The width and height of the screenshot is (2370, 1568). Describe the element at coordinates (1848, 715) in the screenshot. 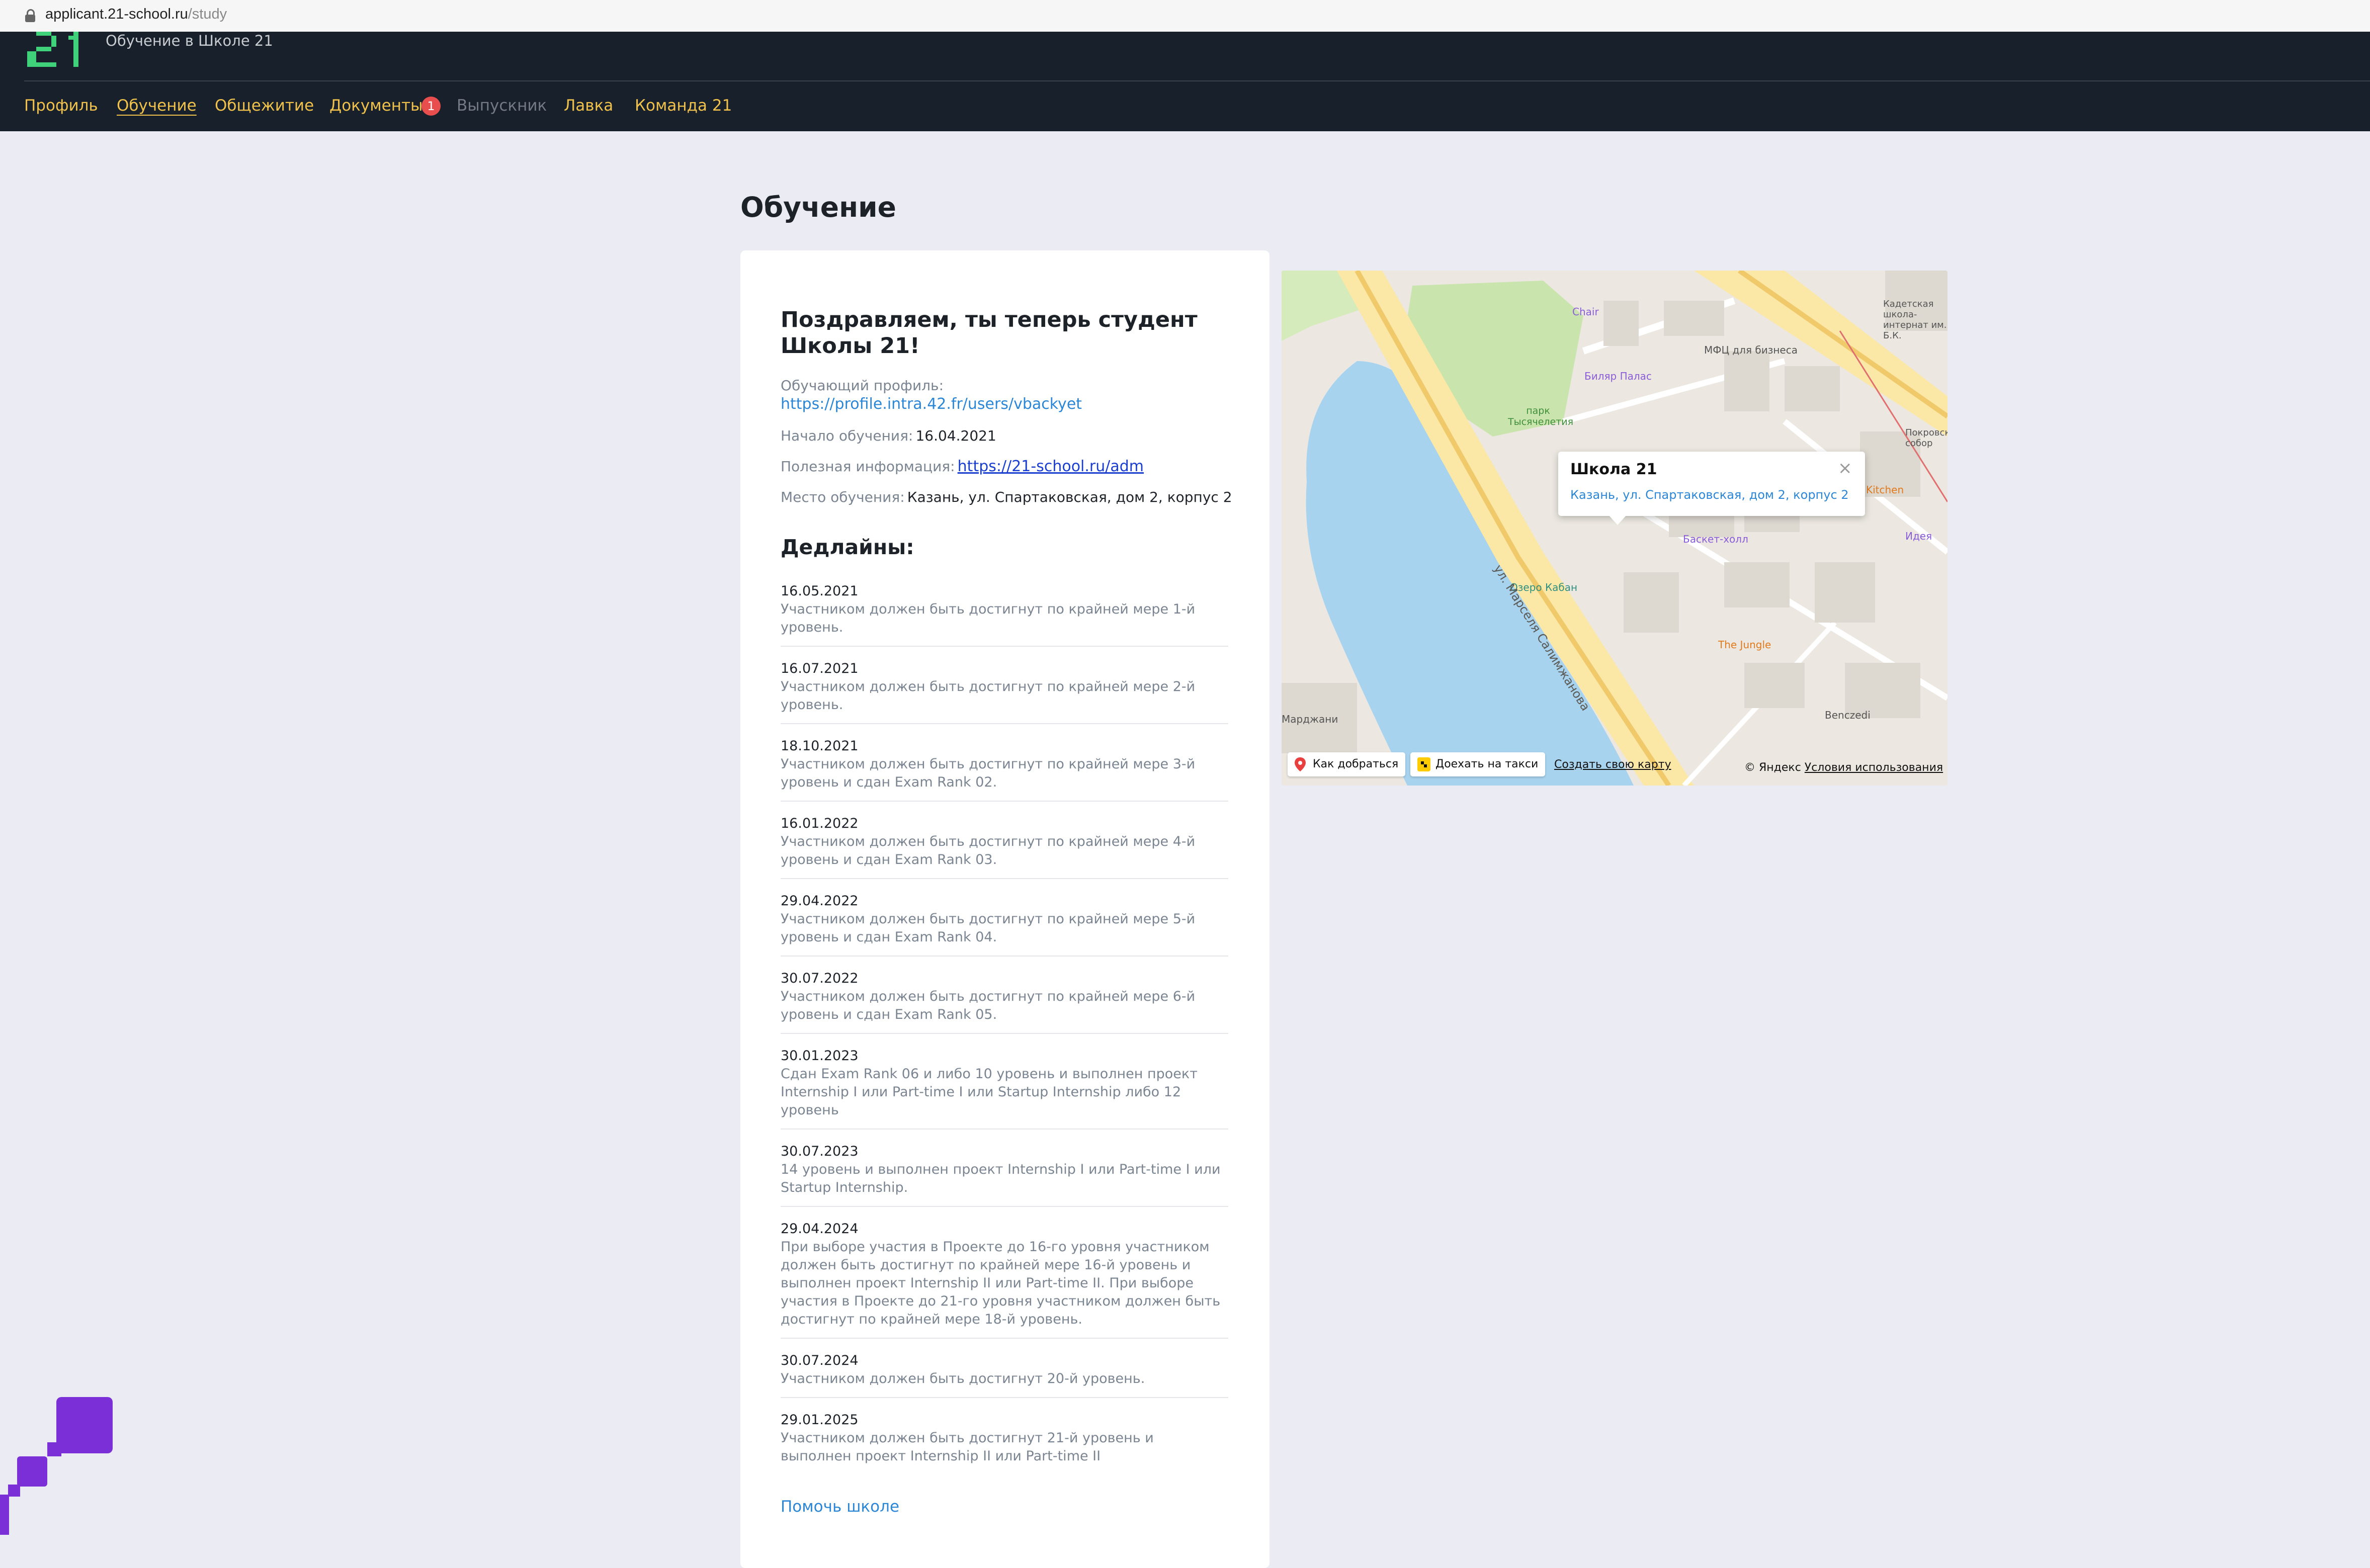

I see `poi-benczedi: Benczedi` at that location.